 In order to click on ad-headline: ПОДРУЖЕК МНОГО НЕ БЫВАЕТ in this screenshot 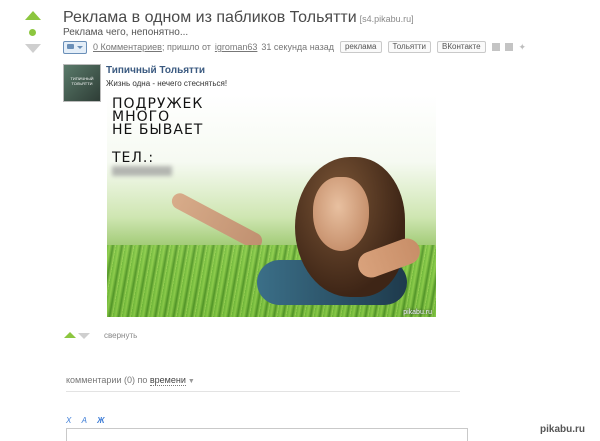, I will do `click(158, 117)`.